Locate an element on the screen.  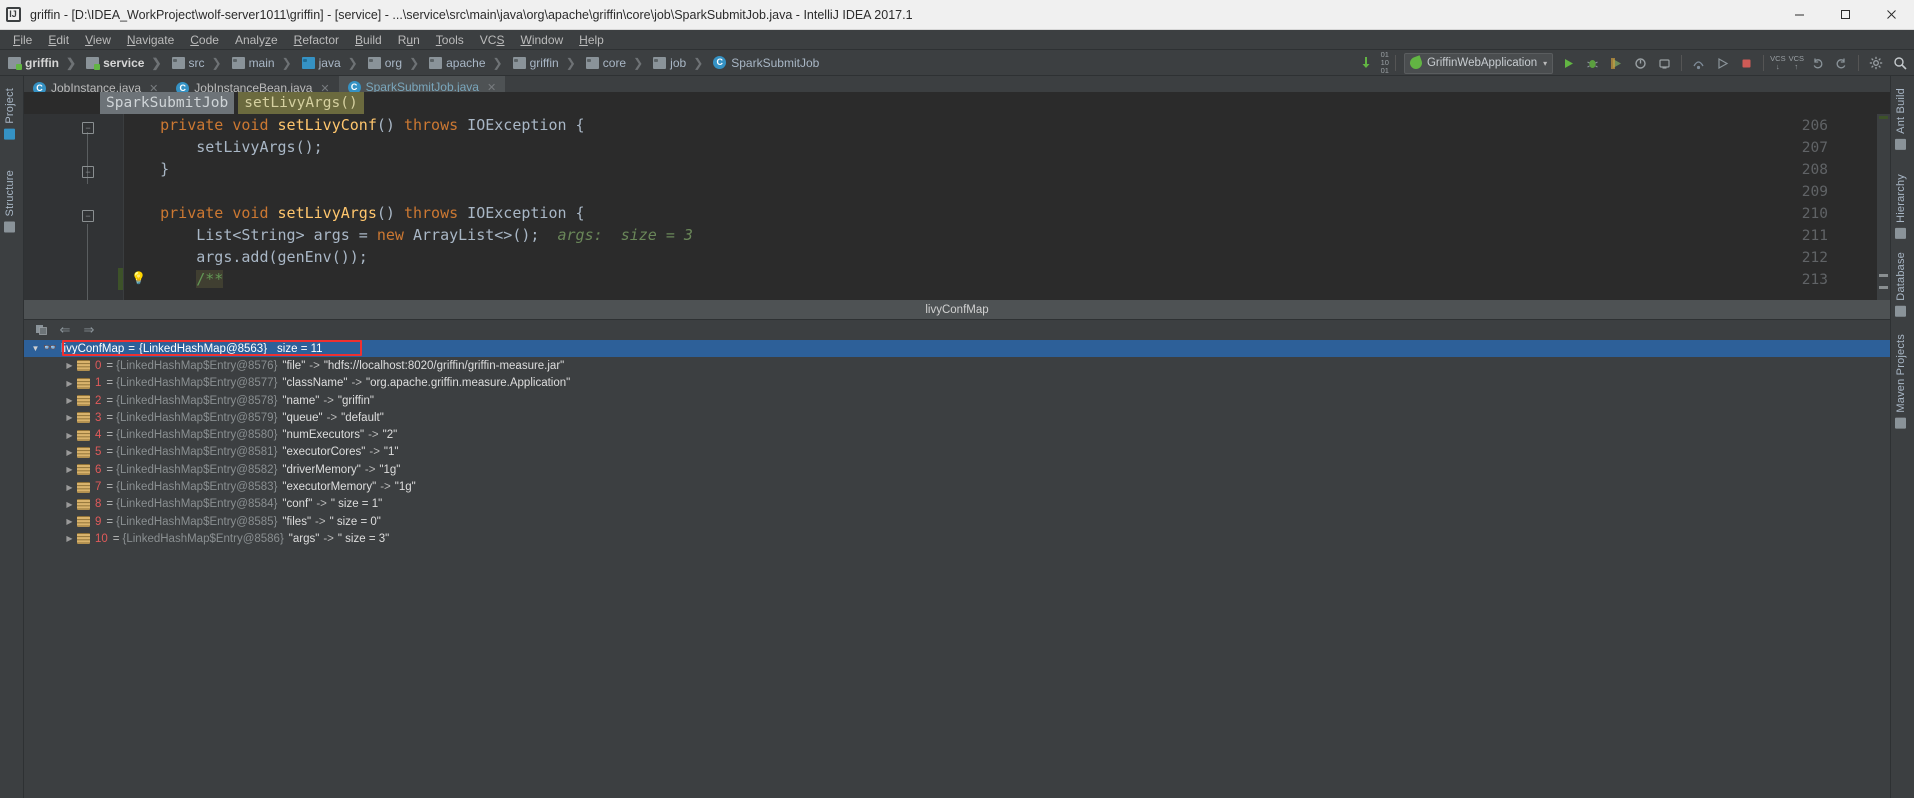
menu-refactor: Refactor is located at coordinates (316, 40).